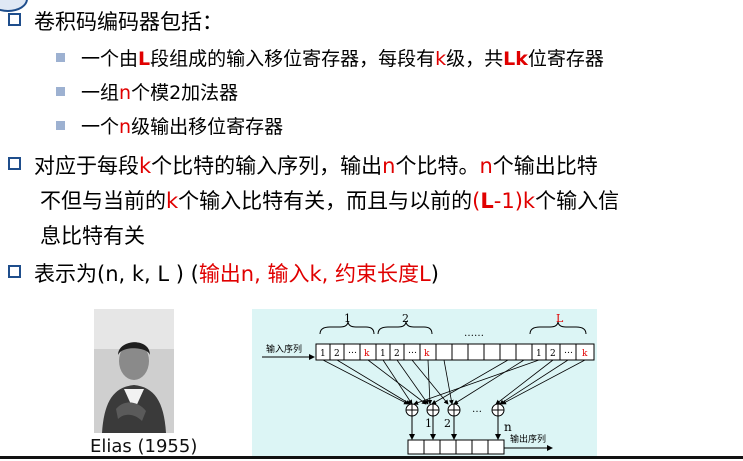 The height and width of the screenshot is (461, 743). Describe the element at coordinates (545, 166) in the screenshot. I see `text: 个输出比特` at that location.